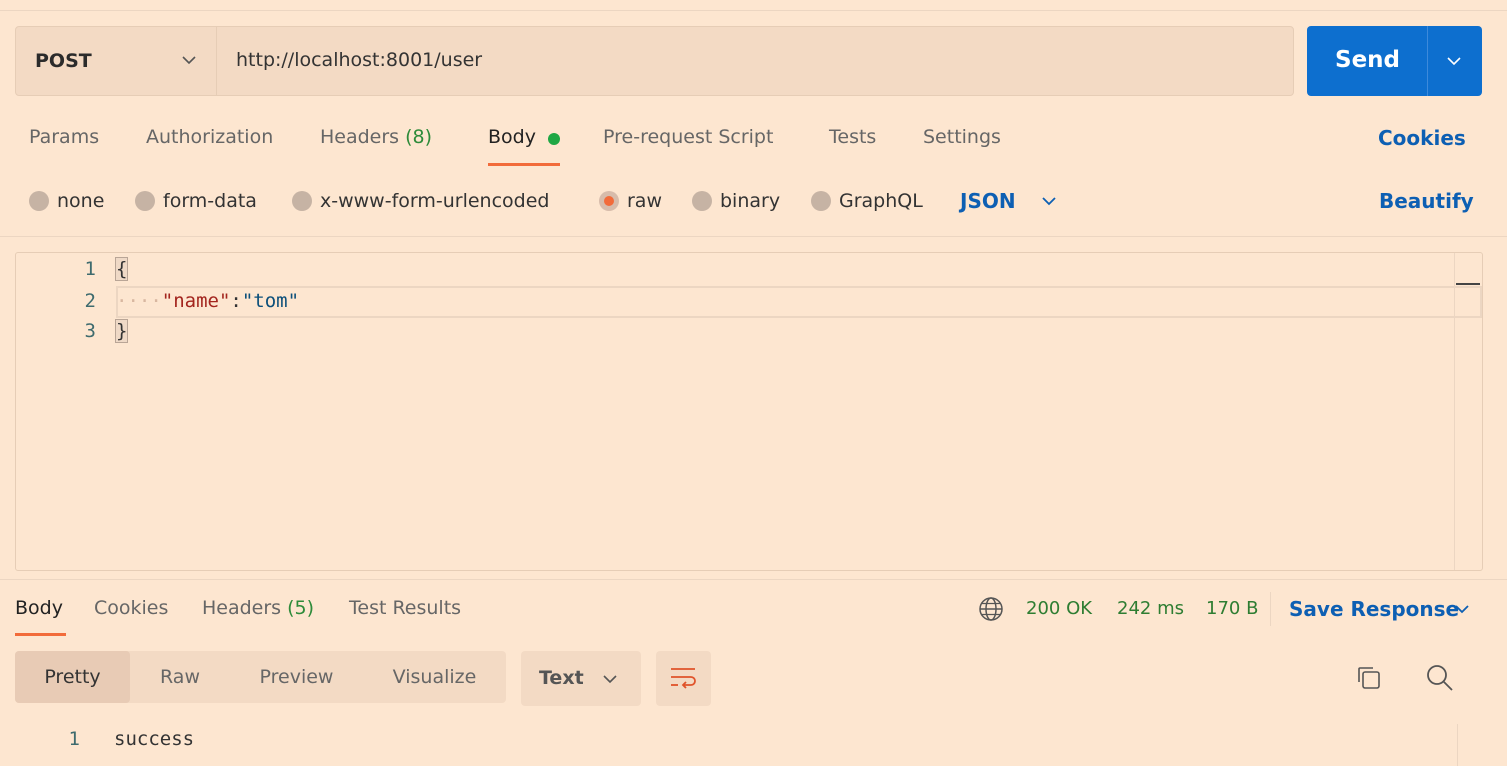  I want to click on response-tab-body: Body, so click(39, 608).